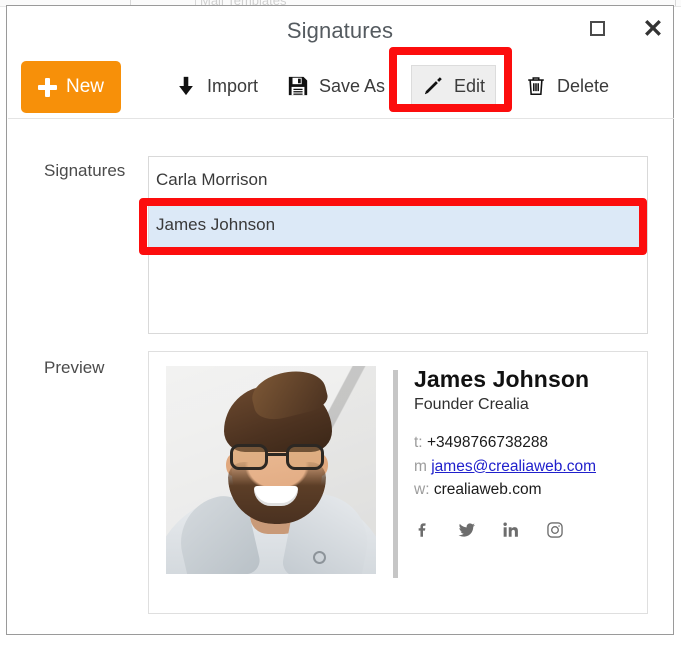 The width and height of the screenshot is (681, 651). What do you see at coordinates (471, 404) in the screenshot?
I see `signature-role: Founder Crealia` at bounding box center [471, 404].